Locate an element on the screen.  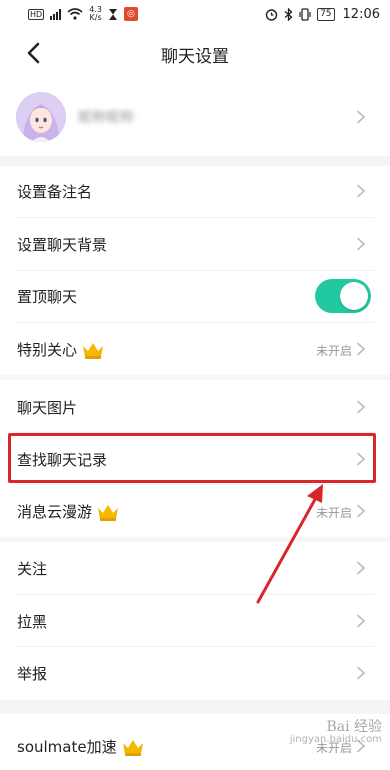
net-speed-unit: K/s is located at coordinates (95, 17).